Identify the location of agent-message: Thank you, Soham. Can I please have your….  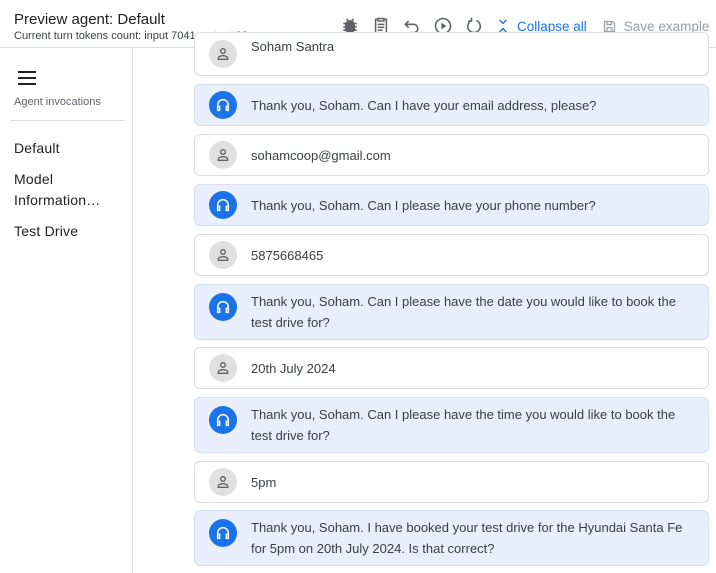
(451, 205).